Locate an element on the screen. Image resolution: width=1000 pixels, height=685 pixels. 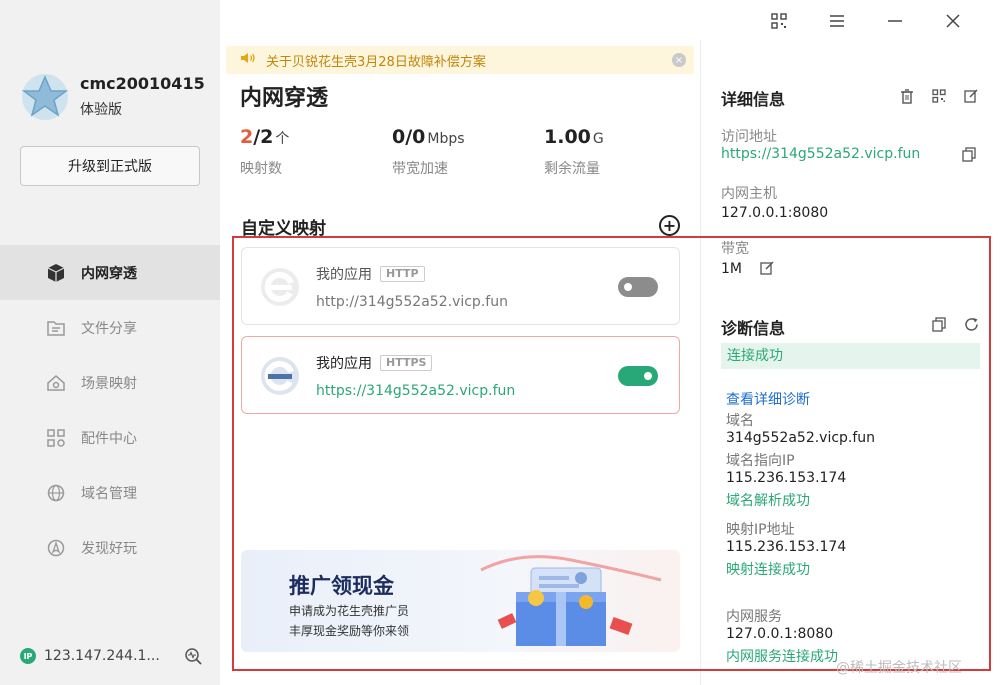
mapping-card: 我的应用 HTTPS https://314g552a52.vicp.fun is located at coordinates (460, 375).